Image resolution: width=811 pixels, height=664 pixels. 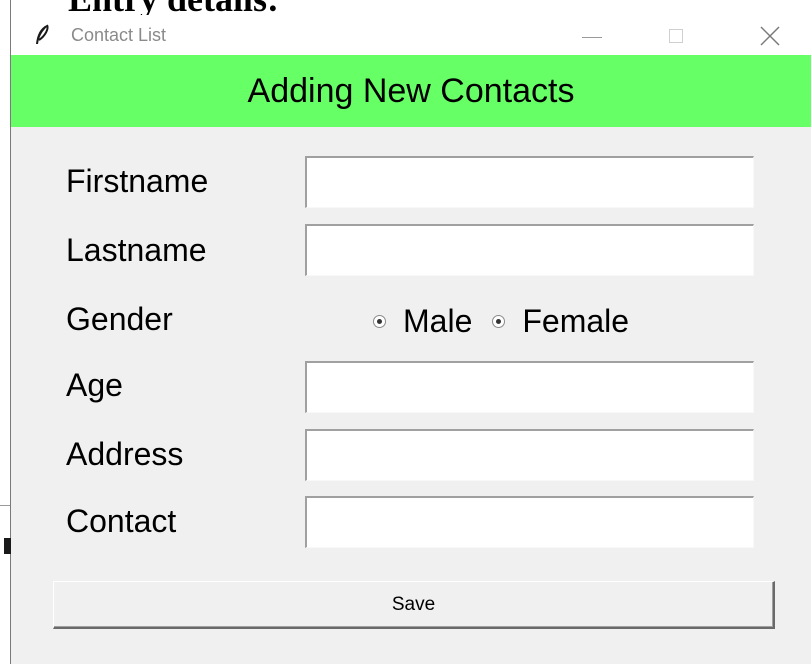 I want to click on minimize-icon, so click(x=592, y=37).